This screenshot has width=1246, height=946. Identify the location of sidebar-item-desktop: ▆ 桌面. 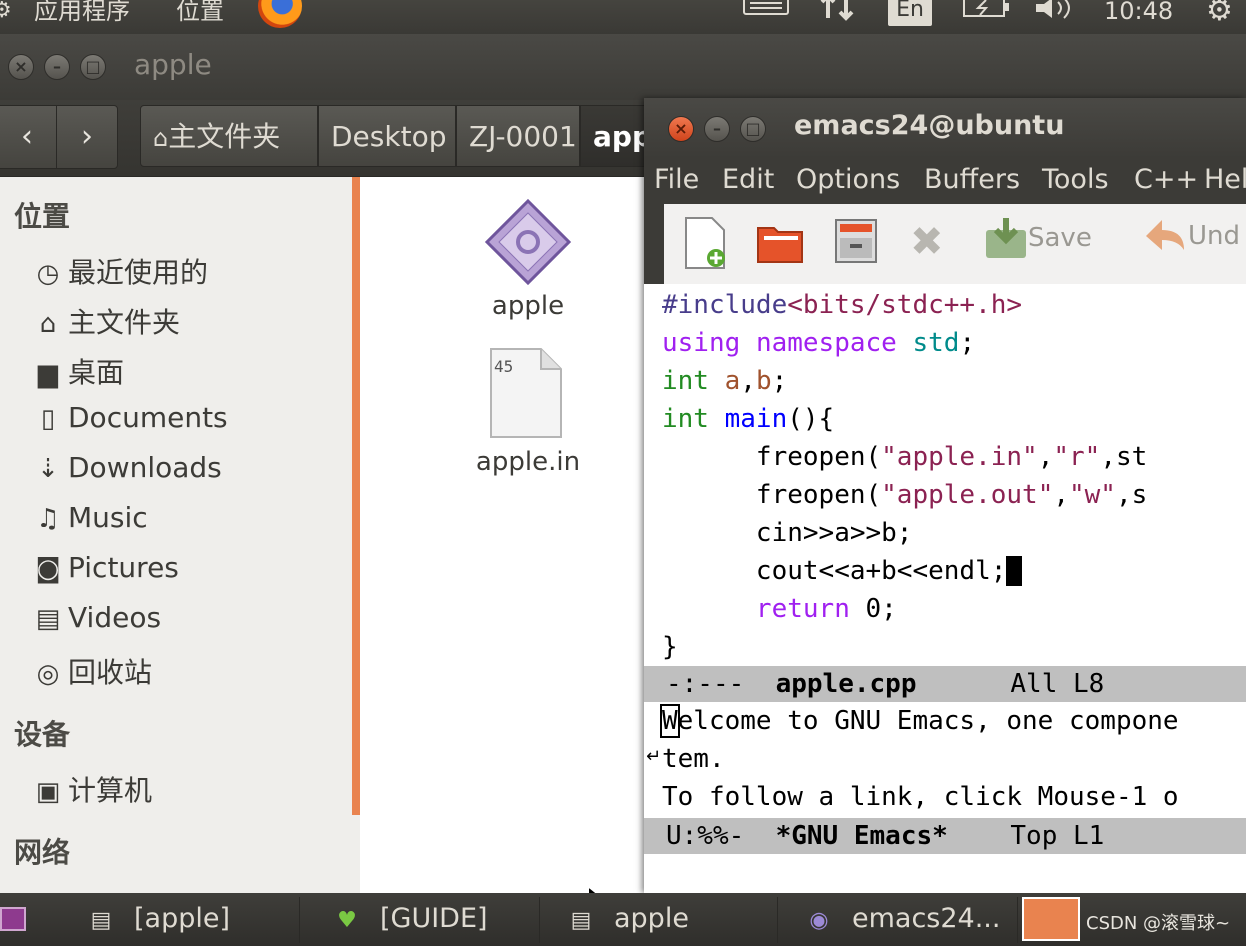
(77, 371).